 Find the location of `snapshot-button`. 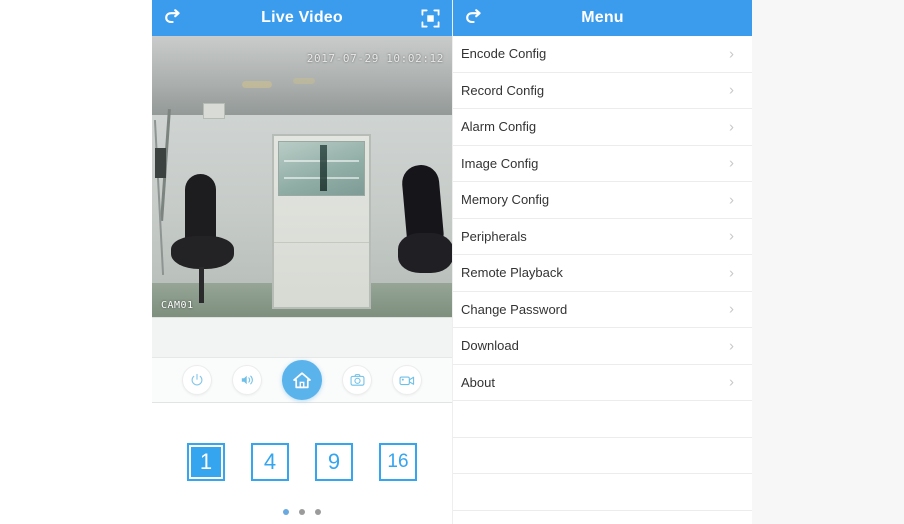

snapshot-button is located at coordinates (357, 380).